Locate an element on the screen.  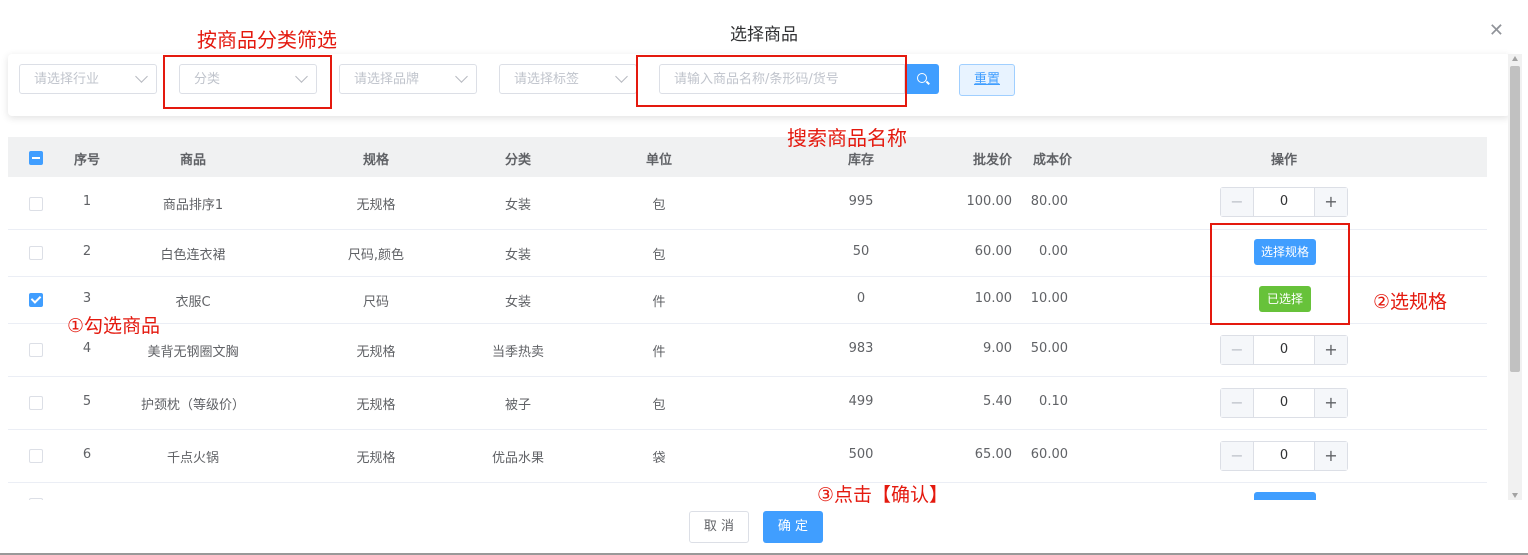
annotation-search-name: 搜索商品名称 is located at coordinates (847, 138).